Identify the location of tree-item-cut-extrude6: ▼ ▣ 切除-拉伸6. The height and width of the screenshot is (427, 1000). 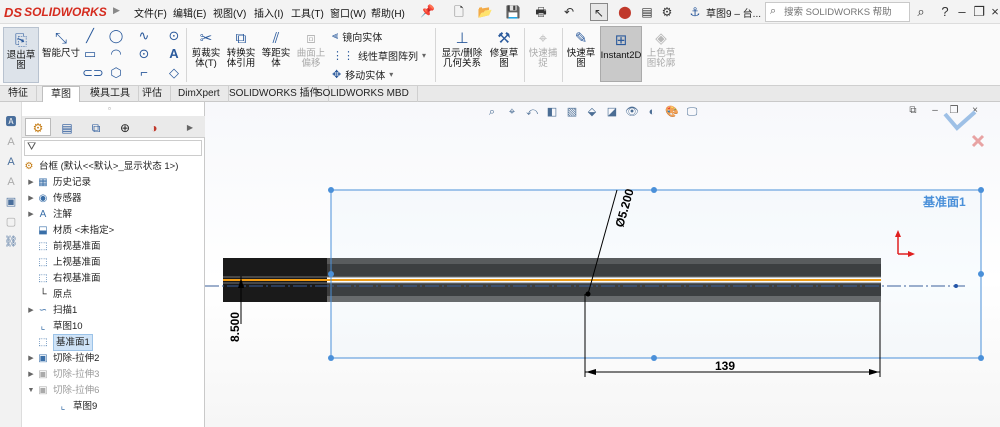
(63, 390).